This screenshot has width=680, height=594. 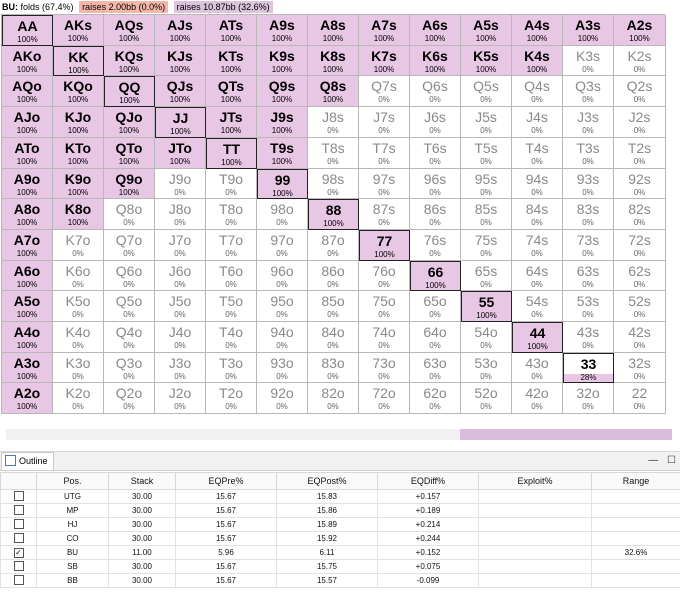 I want to click on hand-cell: 42s 0%, so click(x=640, y=337).